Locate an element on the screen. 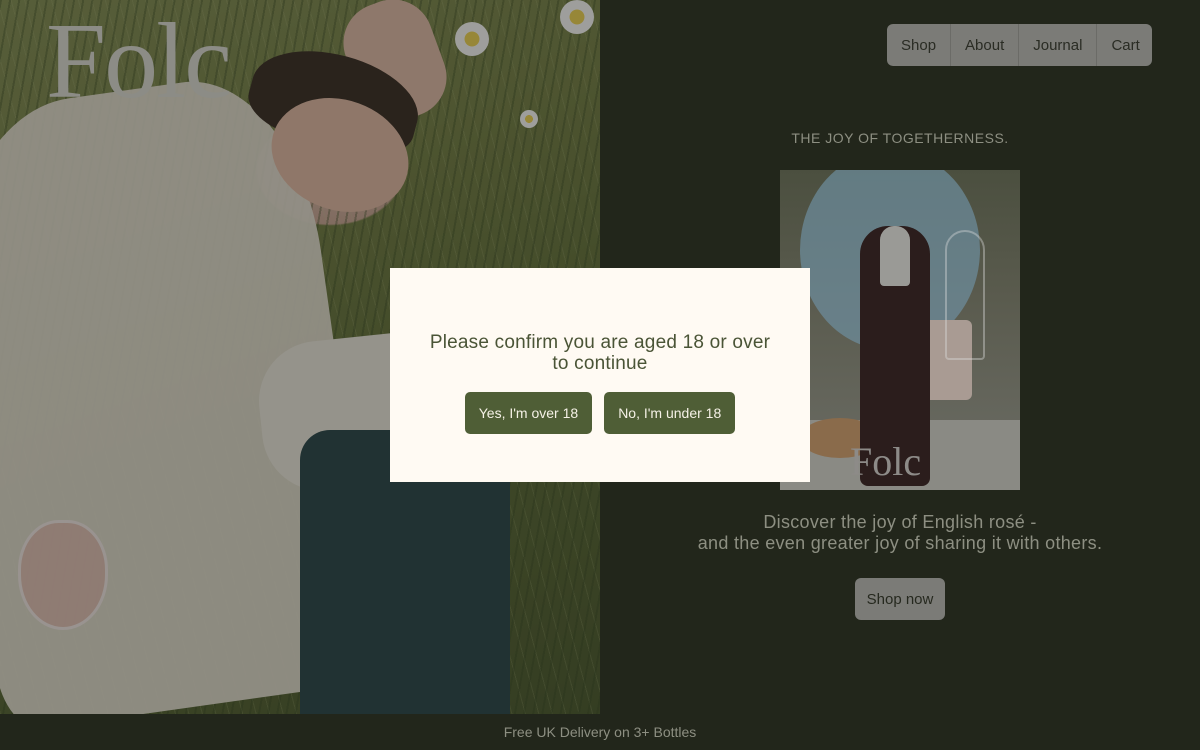 Image resolution: width=1200 pixels, height=750 pixels. confirm-over-18-button: Yes, I'm over 18 is located at coordinates (528, 413).